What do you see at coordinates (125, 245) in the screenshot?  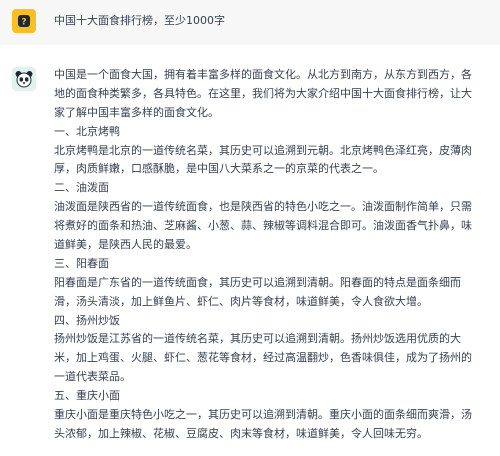 I see `answer-line: 道鲜美，是陕西人民的最爱。` at bounding box center [125, 245].